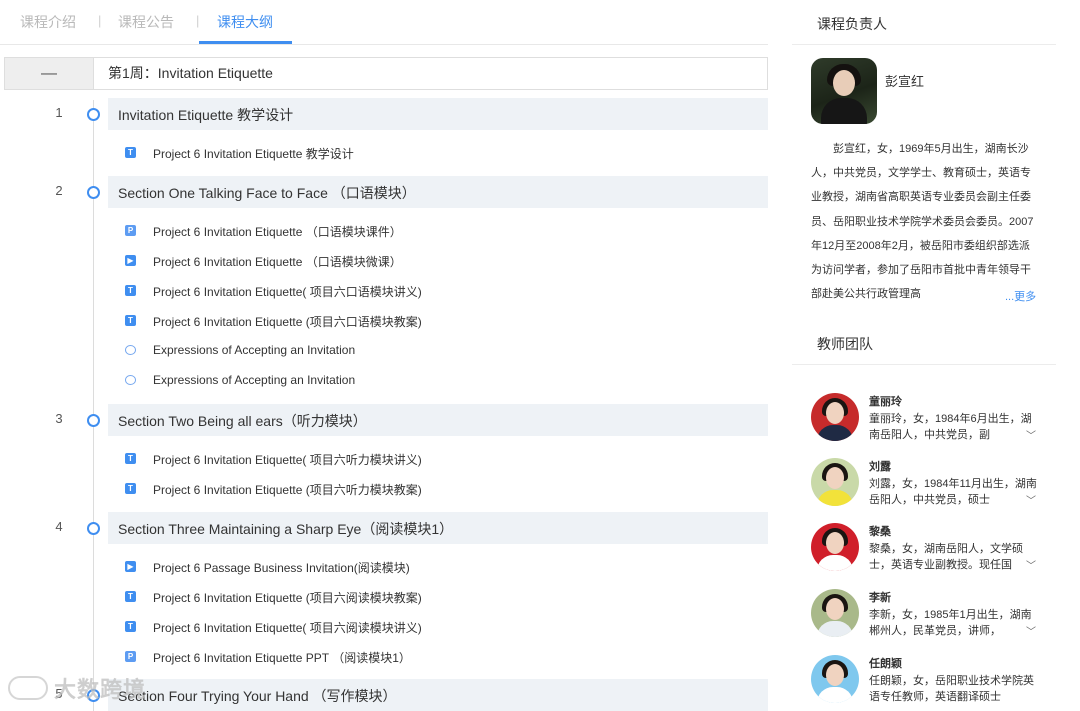 This screenshot has width=1080, height=711. I want to click on leader-name: 彭宣红, so click(904, 80).